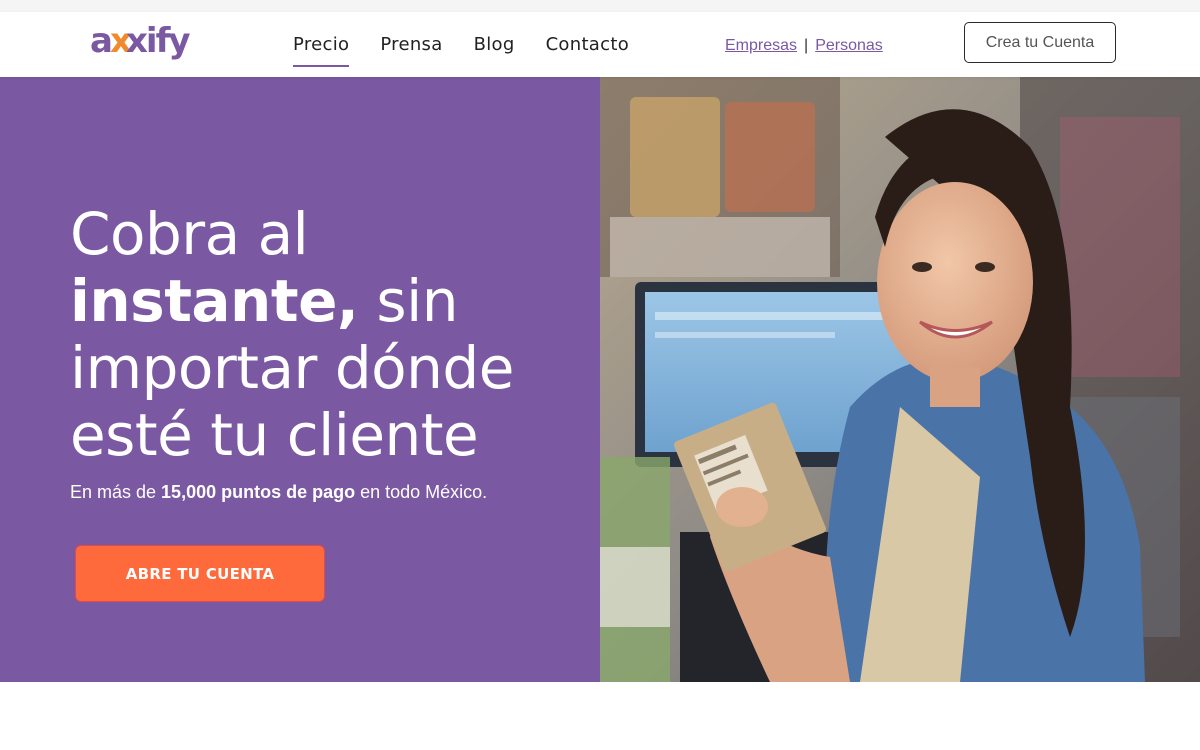 The image size is (1200, 750). What do you see at coordinates (600, 6) in the screenshot?
I see `top-strip` at bounding box center [600, 6].